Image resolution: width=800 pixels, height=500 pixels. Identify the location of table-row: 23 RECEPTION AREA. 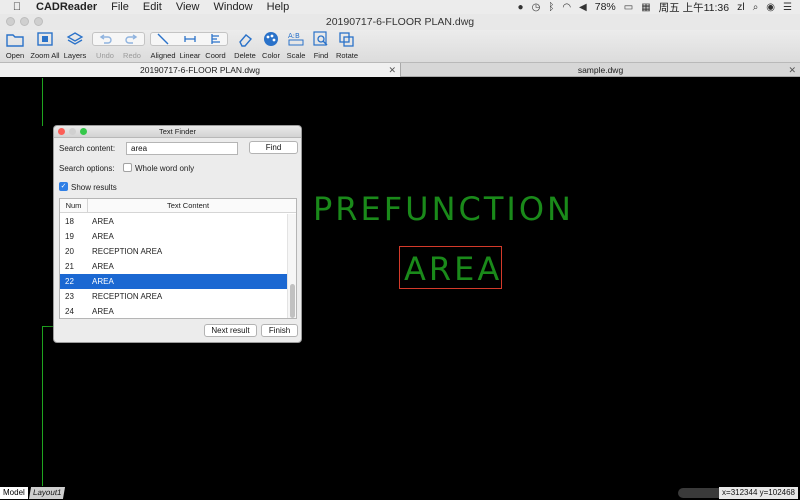
(175, 296).